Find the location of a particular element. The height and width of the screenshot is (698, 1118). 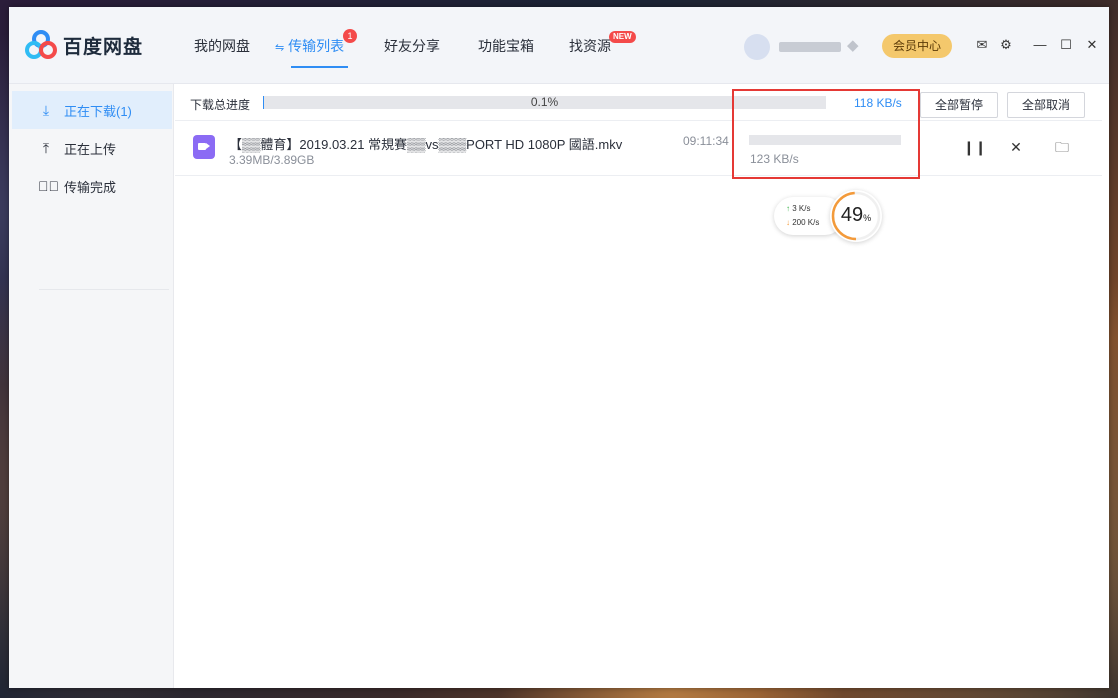

video-file-icon is located at coordinates (204, 147).